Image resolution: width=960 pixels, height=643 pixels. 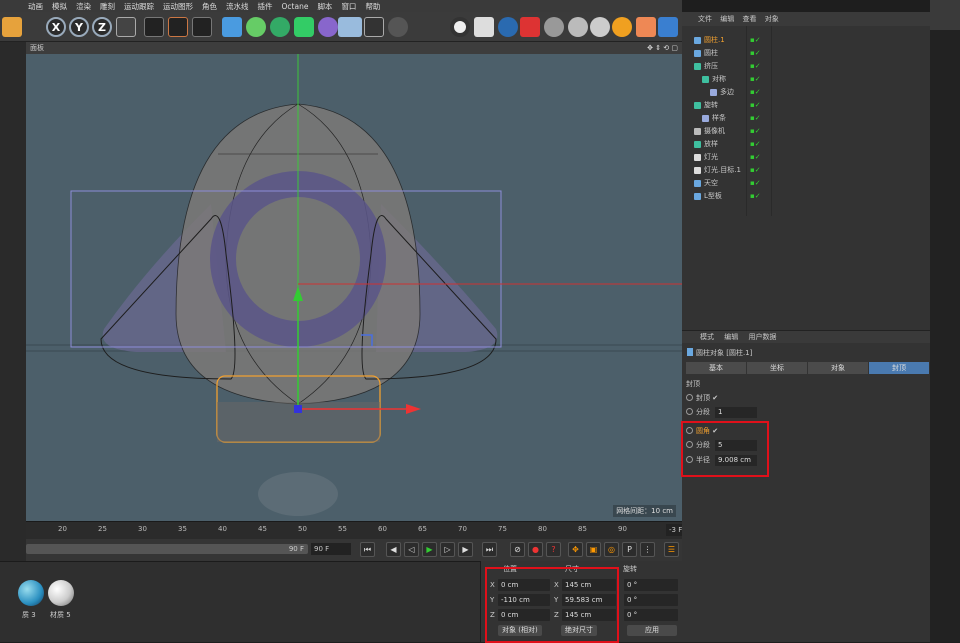 What do you see at coordinates (600, 27) in the screenshot?
I see `octane-daylight-icon` at bounding box center [600, 27].